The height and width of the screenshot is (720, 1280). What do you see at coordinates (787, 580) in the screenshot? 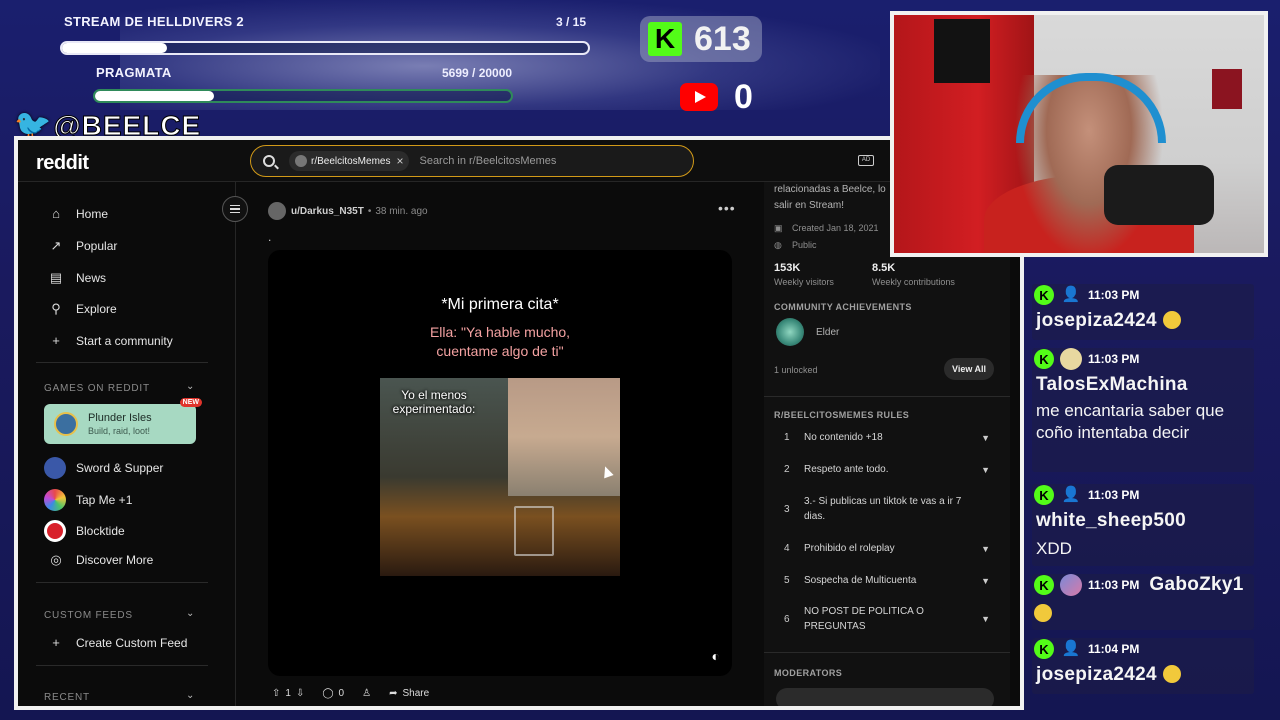
I see `rule-number: 5` at bounding box center [787, 580].